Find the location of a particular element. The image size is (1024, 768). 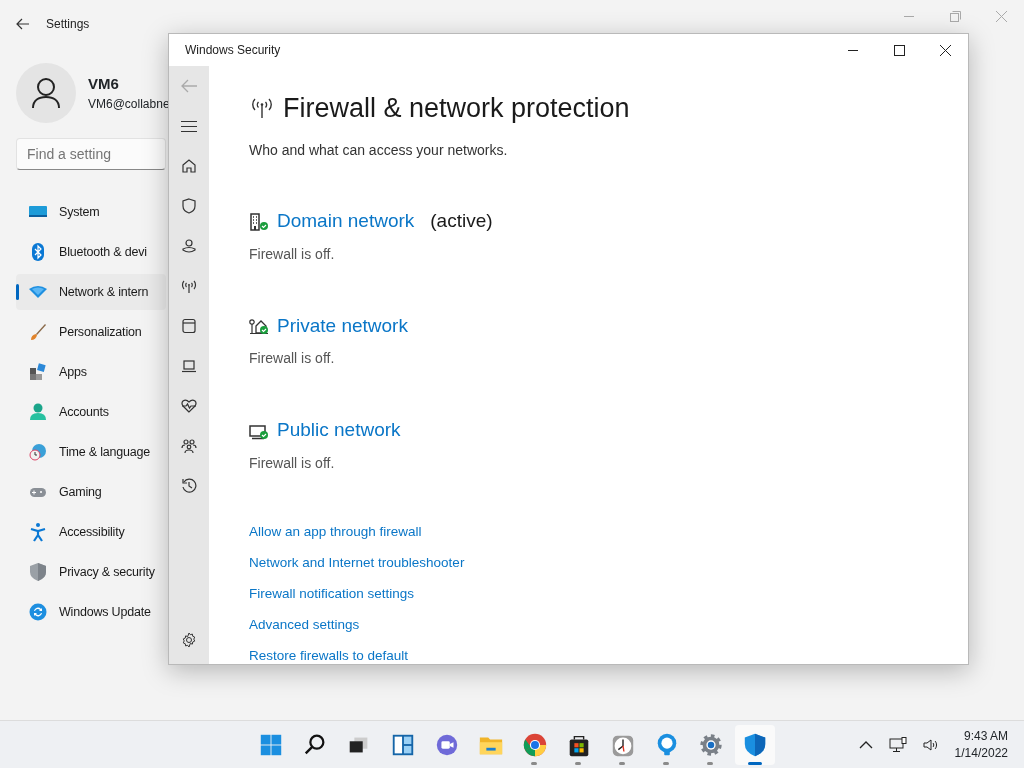

laptop-icon is located at coordinates (189, 366).